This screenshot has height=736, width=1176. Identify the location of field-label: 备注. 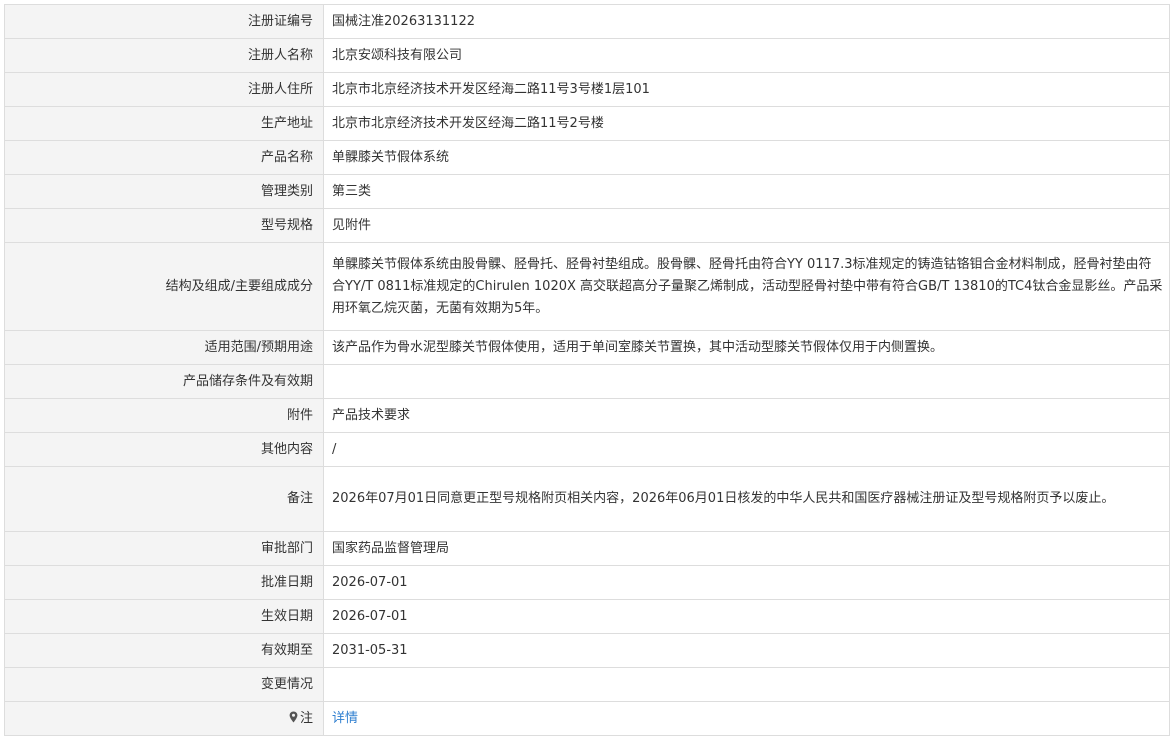
(164, 499).